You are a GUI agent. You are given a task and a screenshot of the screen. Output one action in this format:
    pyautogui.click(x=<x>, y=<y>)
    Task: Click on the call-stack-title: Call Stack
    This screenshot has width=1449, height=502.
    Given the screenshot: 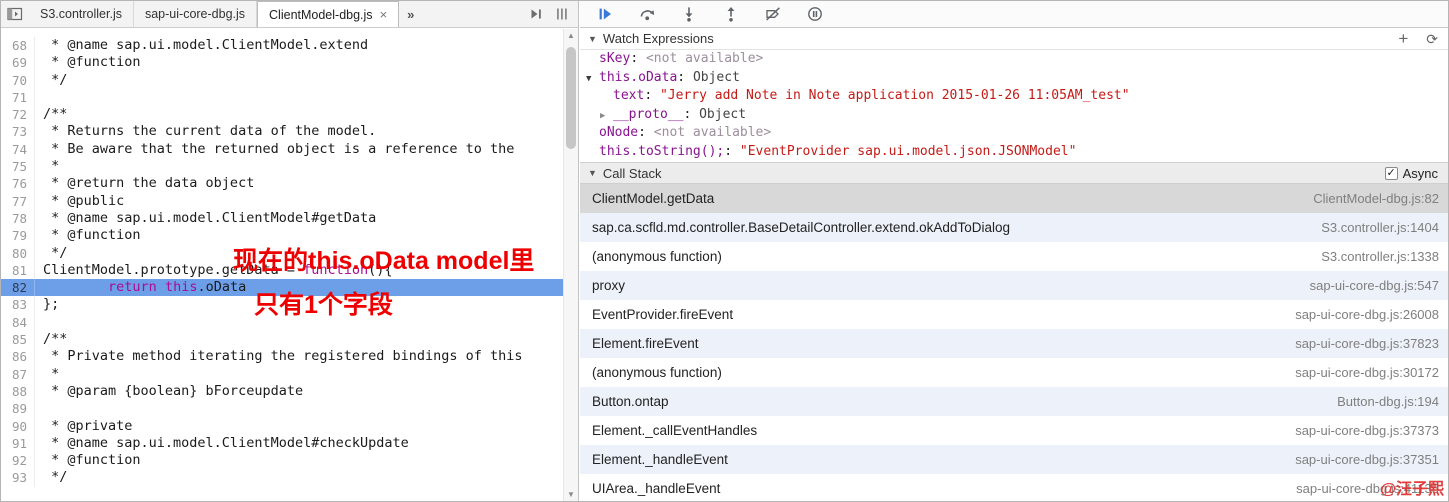 What is the action you would take?
    pyautogui.click(x=632, y=173)
    